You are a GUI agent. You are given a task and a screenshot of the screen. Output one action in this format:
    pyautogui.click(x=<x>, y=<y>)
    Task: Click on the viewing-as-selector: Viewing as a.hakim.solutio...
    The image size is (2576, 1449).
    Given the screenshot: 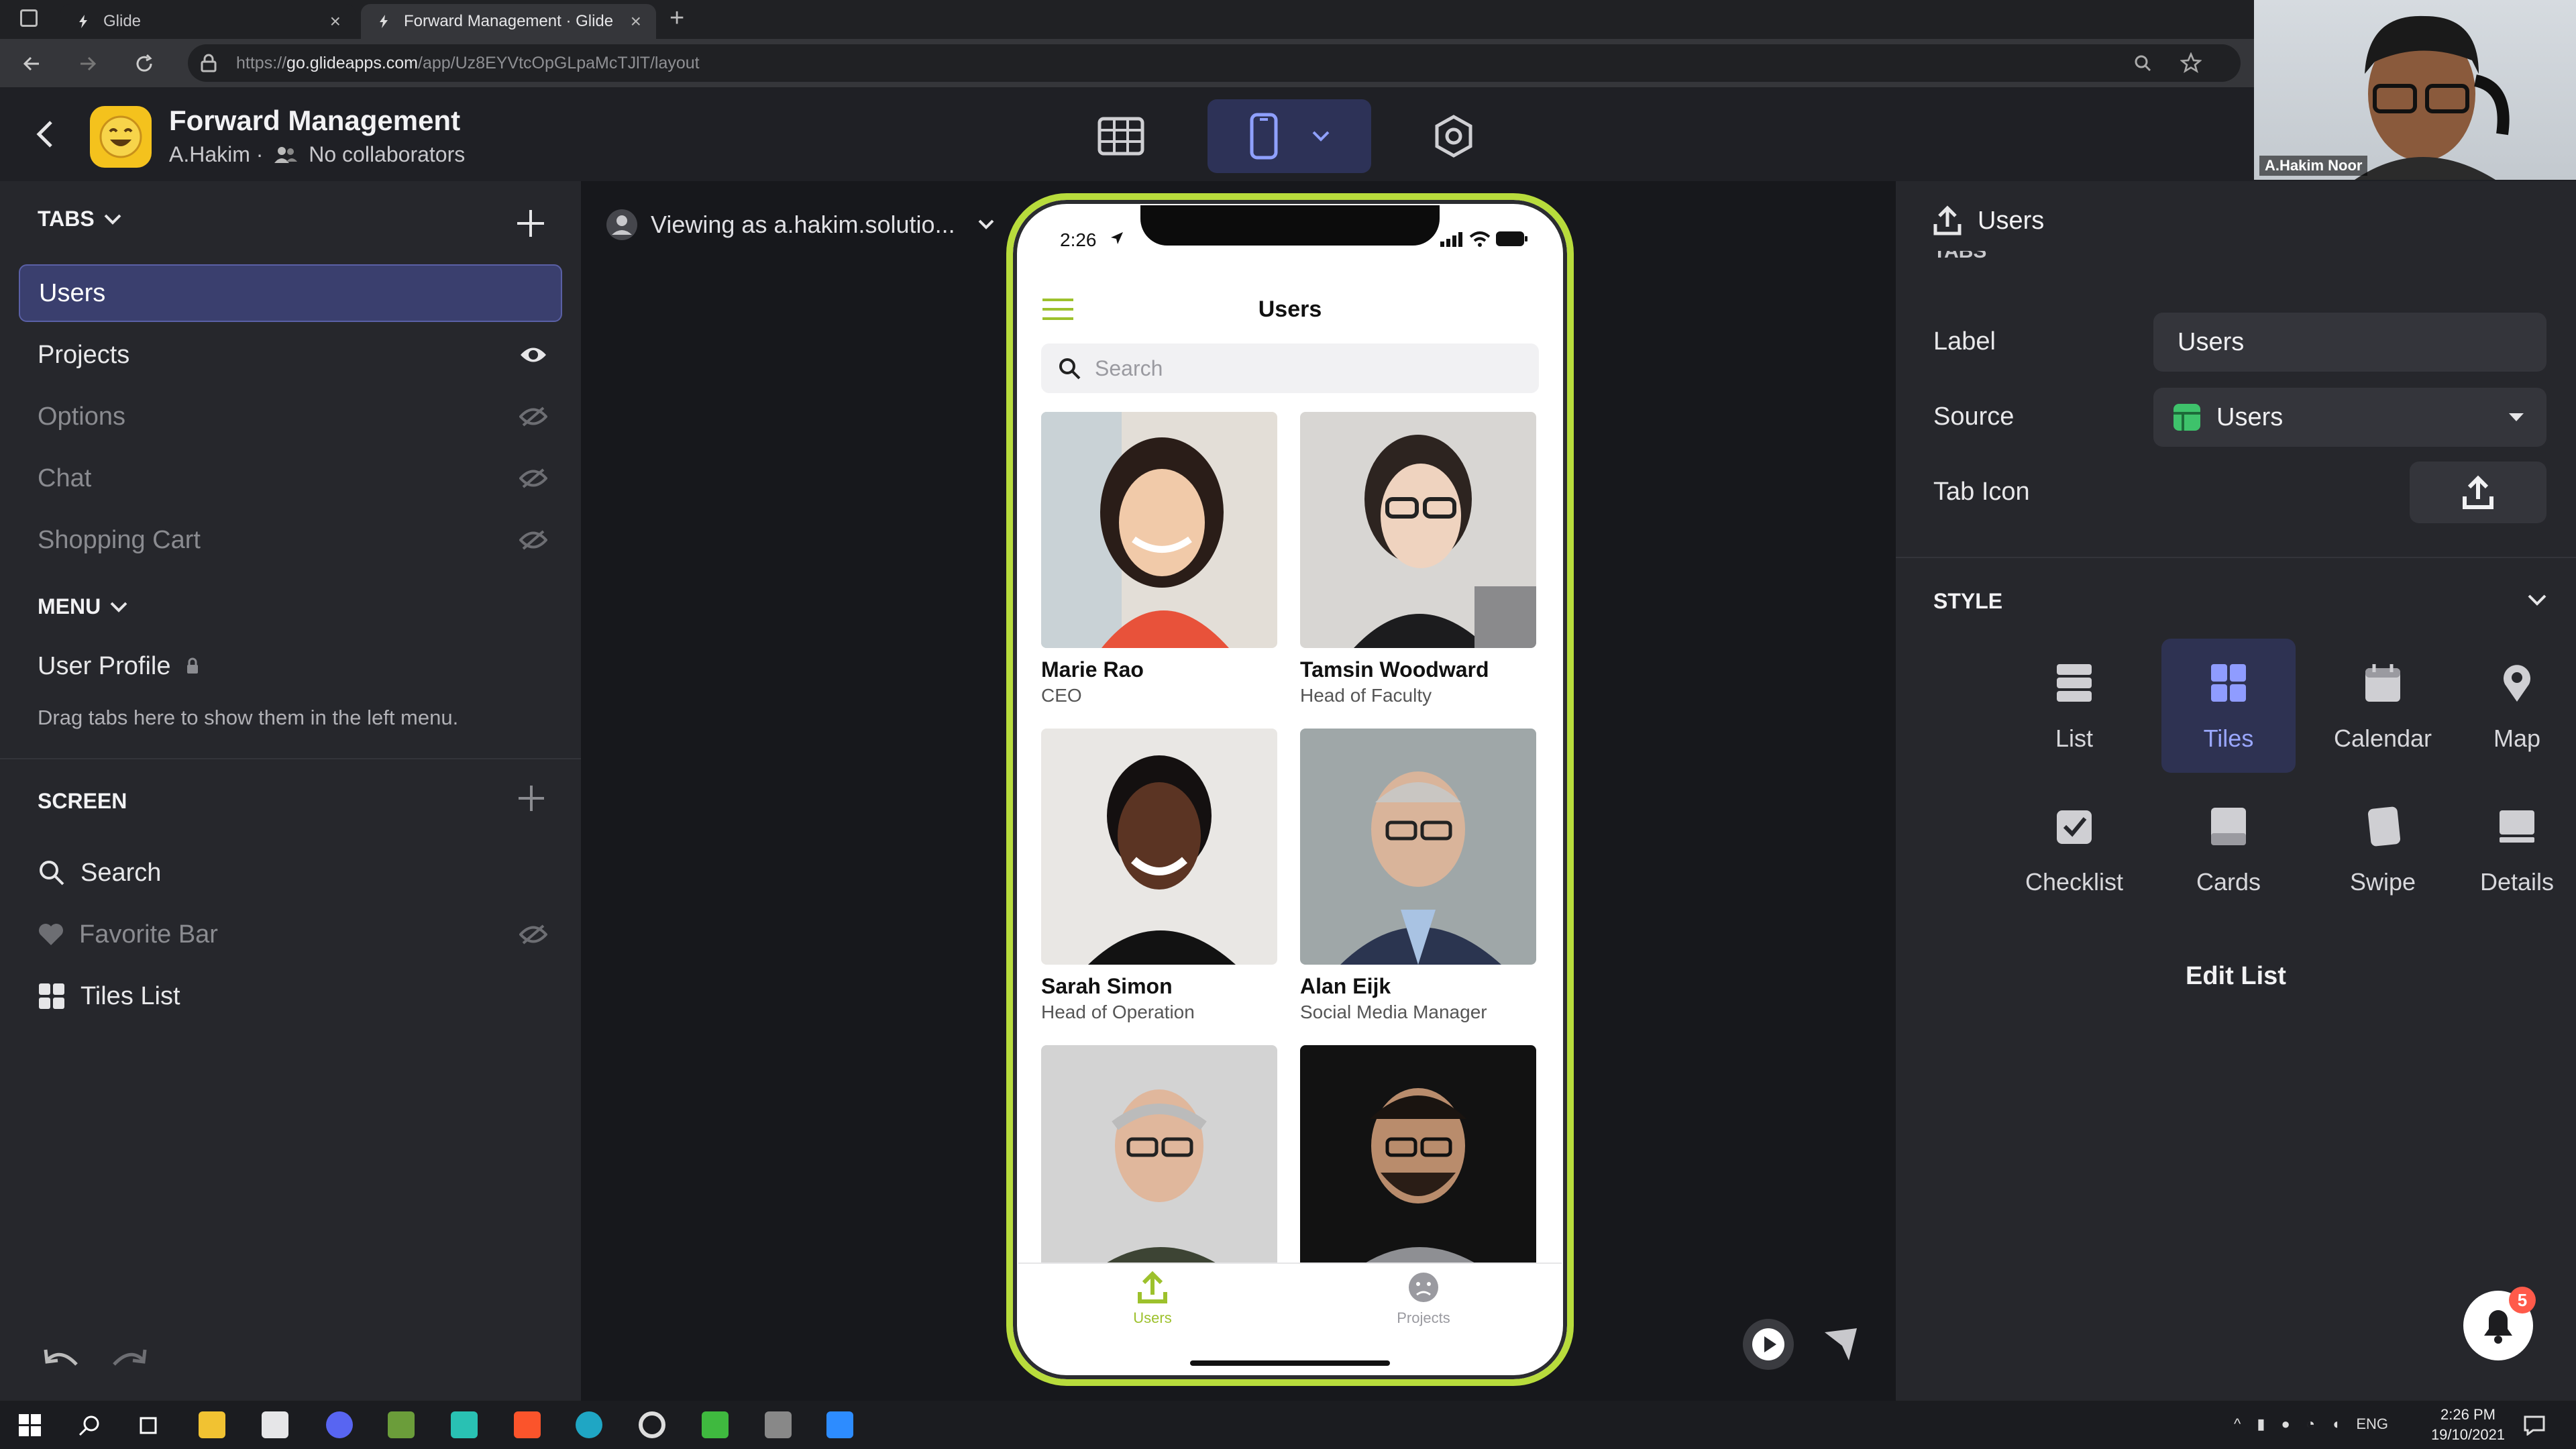 What is the action you would take?
    pyautogui.click(x=799, y=224)
    